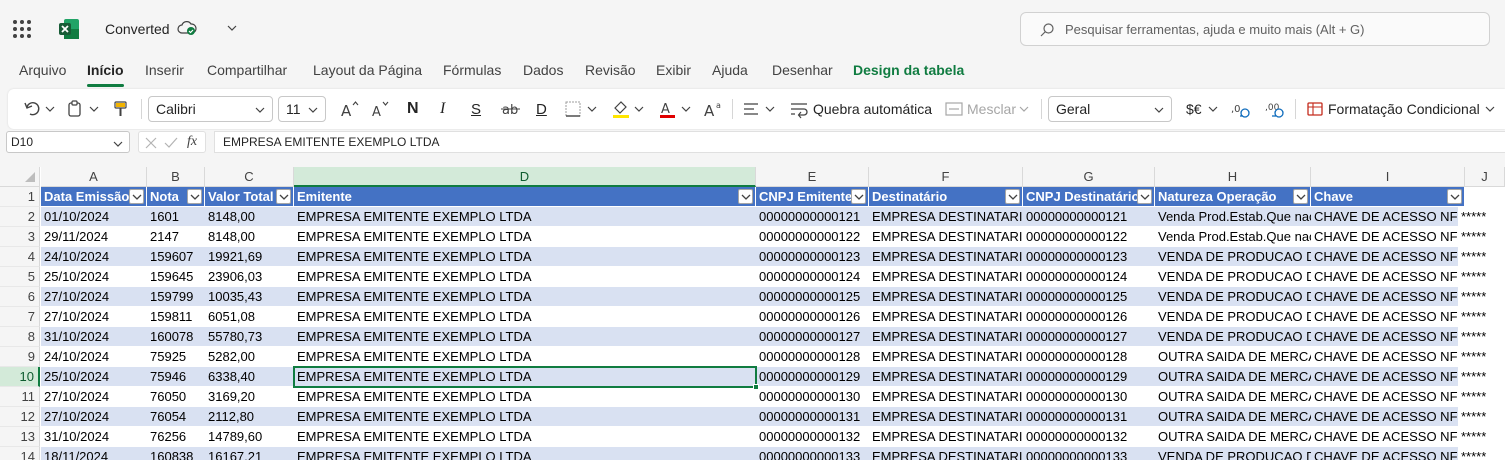 This screenshot has height=460, width=1505. What do you see at coordinates (176, 277) in the screenshot?
I see `table-cell: 159645` at bounding box center [176, 277].